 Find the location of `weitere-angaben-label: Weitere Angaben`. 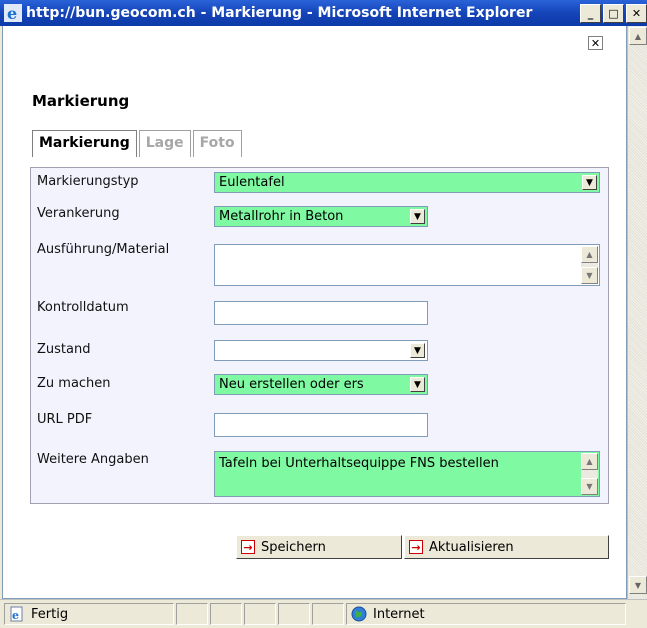

weitere-angaben-label: Weitere Angaben is located at coordinates (93, 459).